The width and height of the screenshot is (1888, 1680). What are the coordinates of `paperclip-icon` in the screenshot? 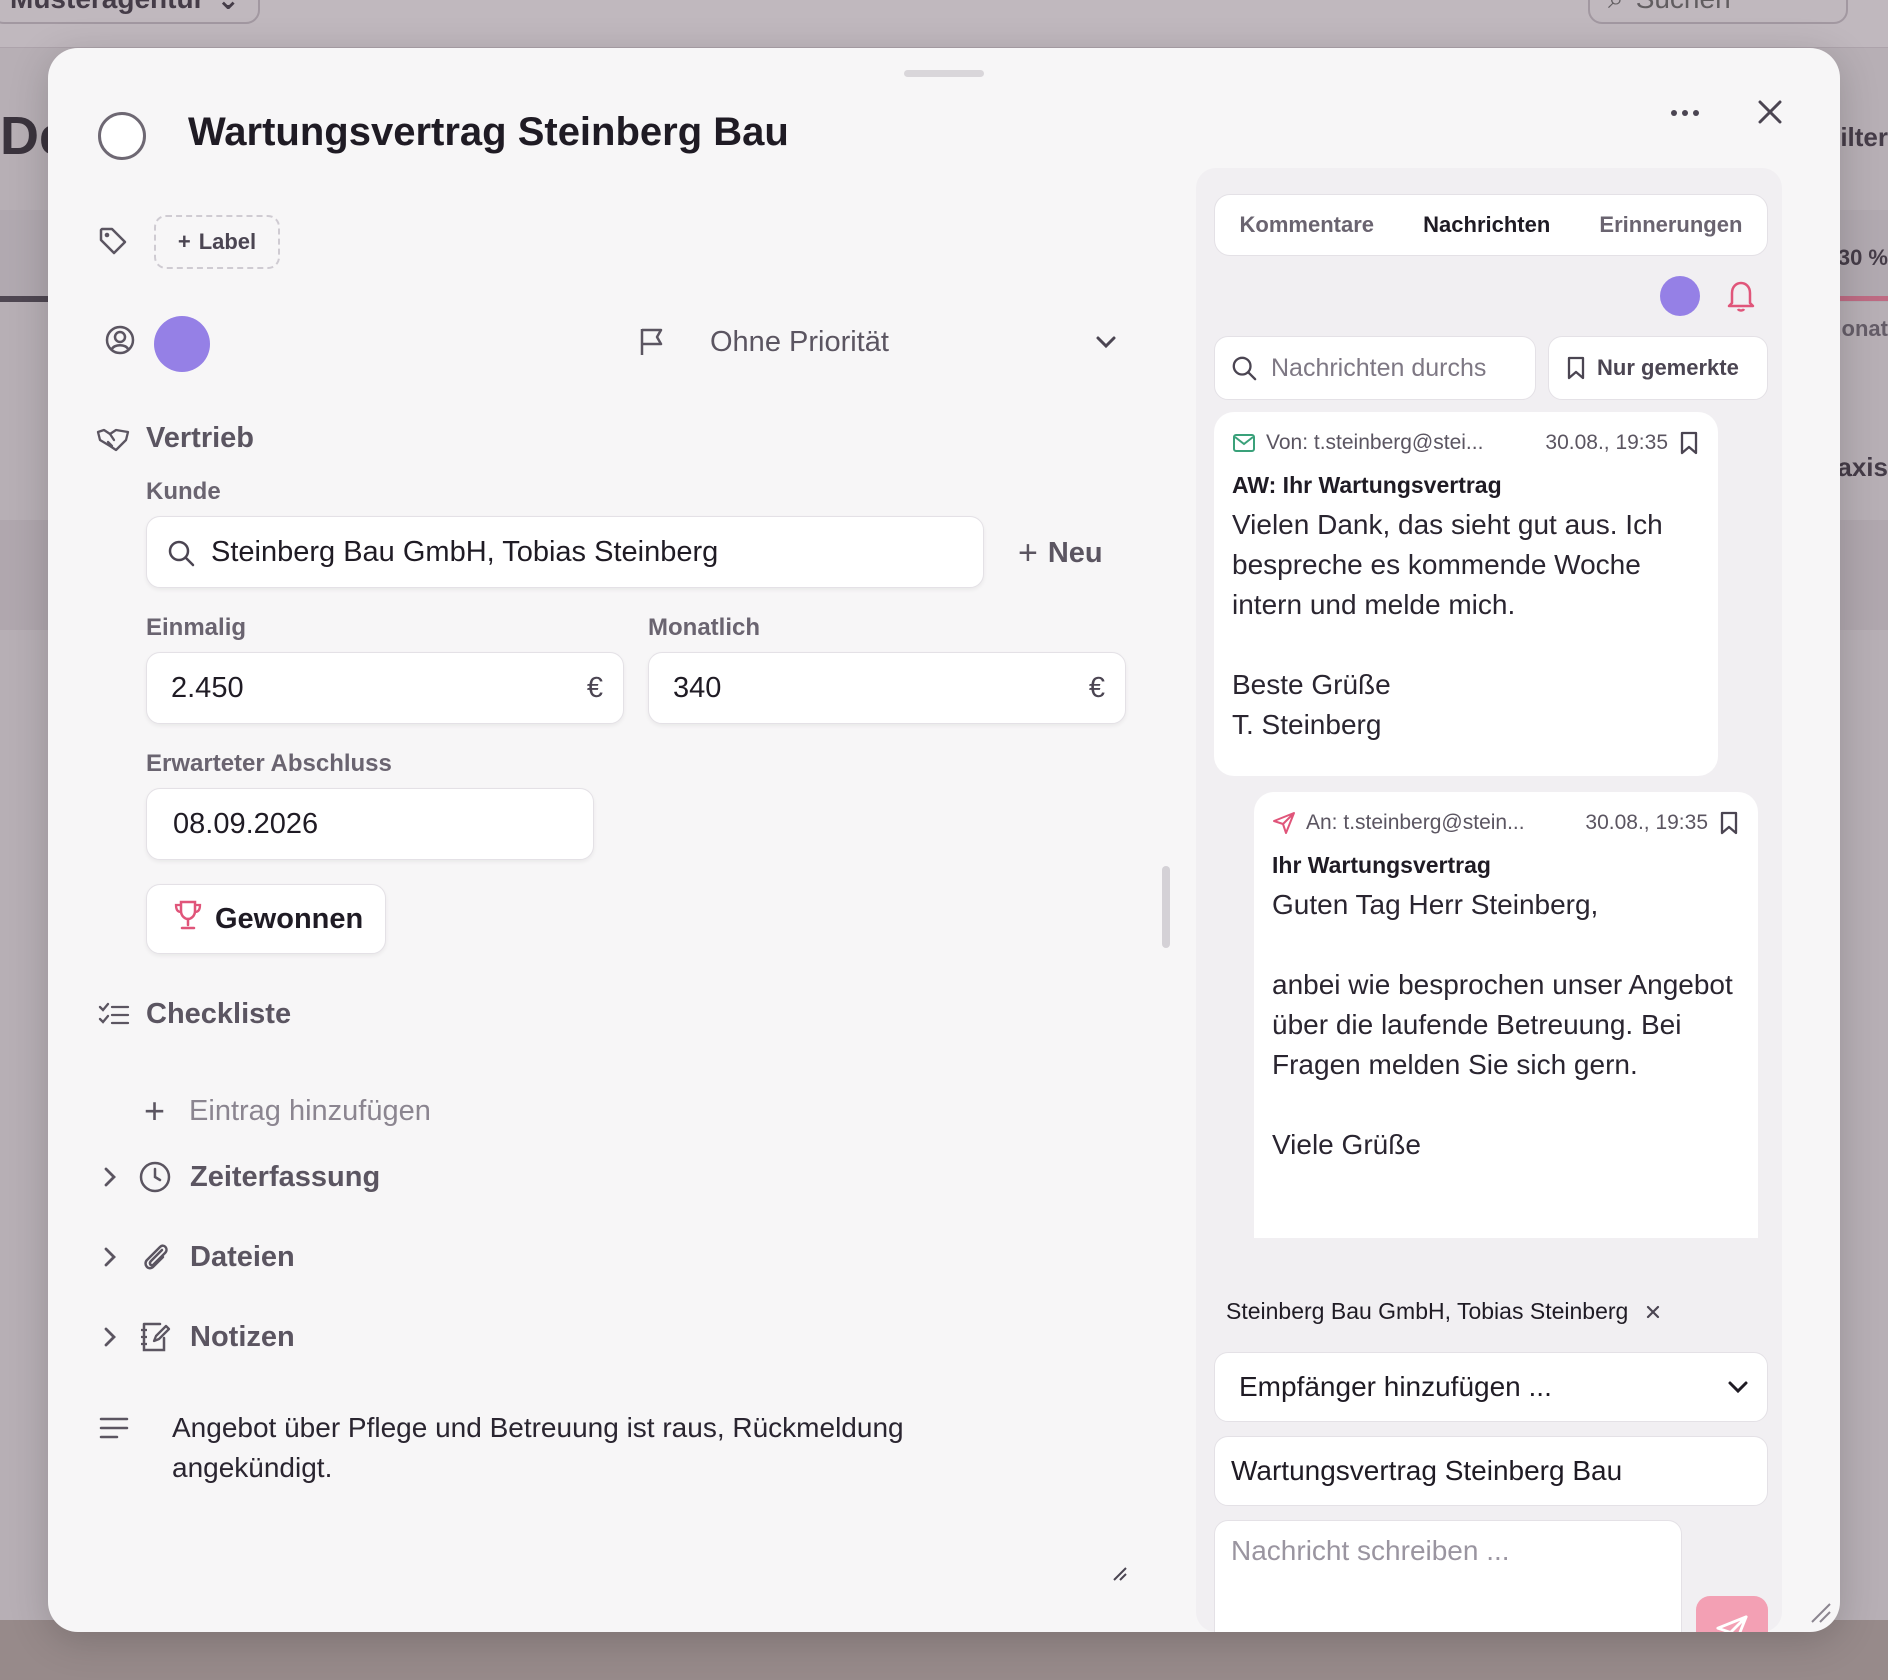 It's located at (156, 1257).